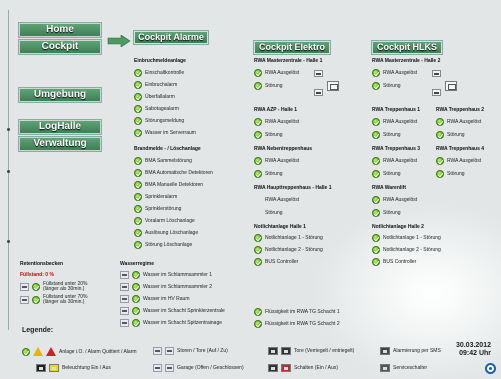  I want to click on status-label: Wasser im Schacht Sprinklerzentrale, so click(184, 311).